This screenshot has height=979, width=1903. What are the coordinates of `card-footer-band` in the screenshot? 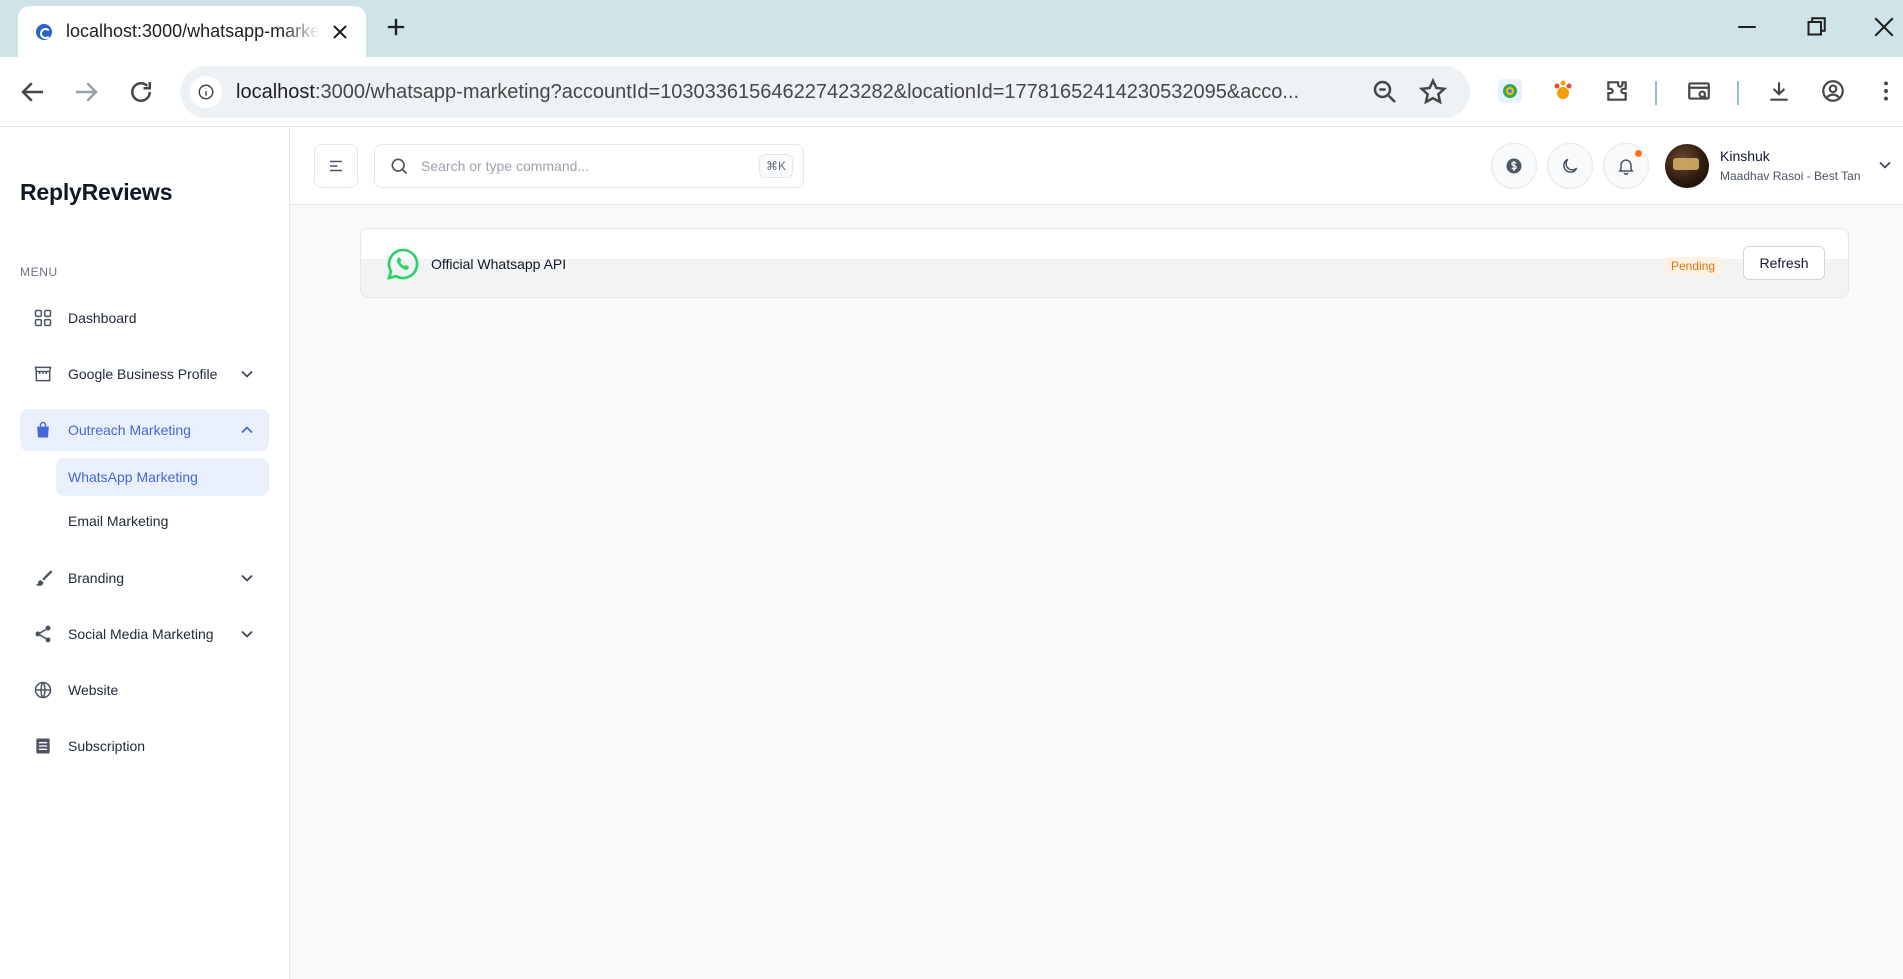 It's located at (1104, 278).